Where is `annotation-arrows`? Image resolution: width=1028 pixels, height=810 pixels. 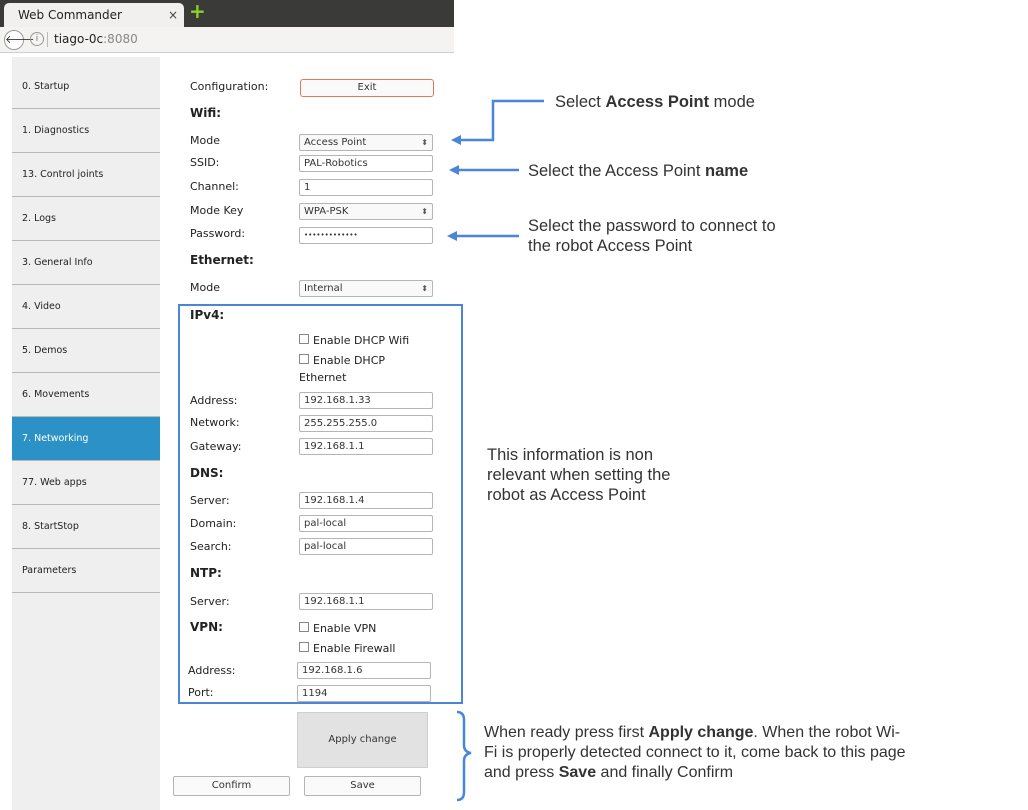
annotation-arrows is located at coordinates (495, 450).